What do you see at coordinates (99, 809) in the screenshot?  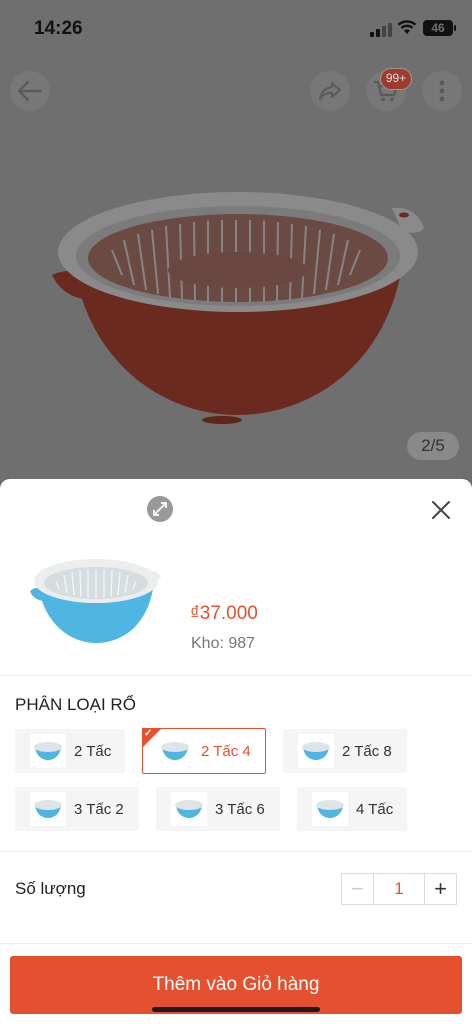 I see `variant-option-label: 3 Tấc 2` at bounding box center [99, 809].